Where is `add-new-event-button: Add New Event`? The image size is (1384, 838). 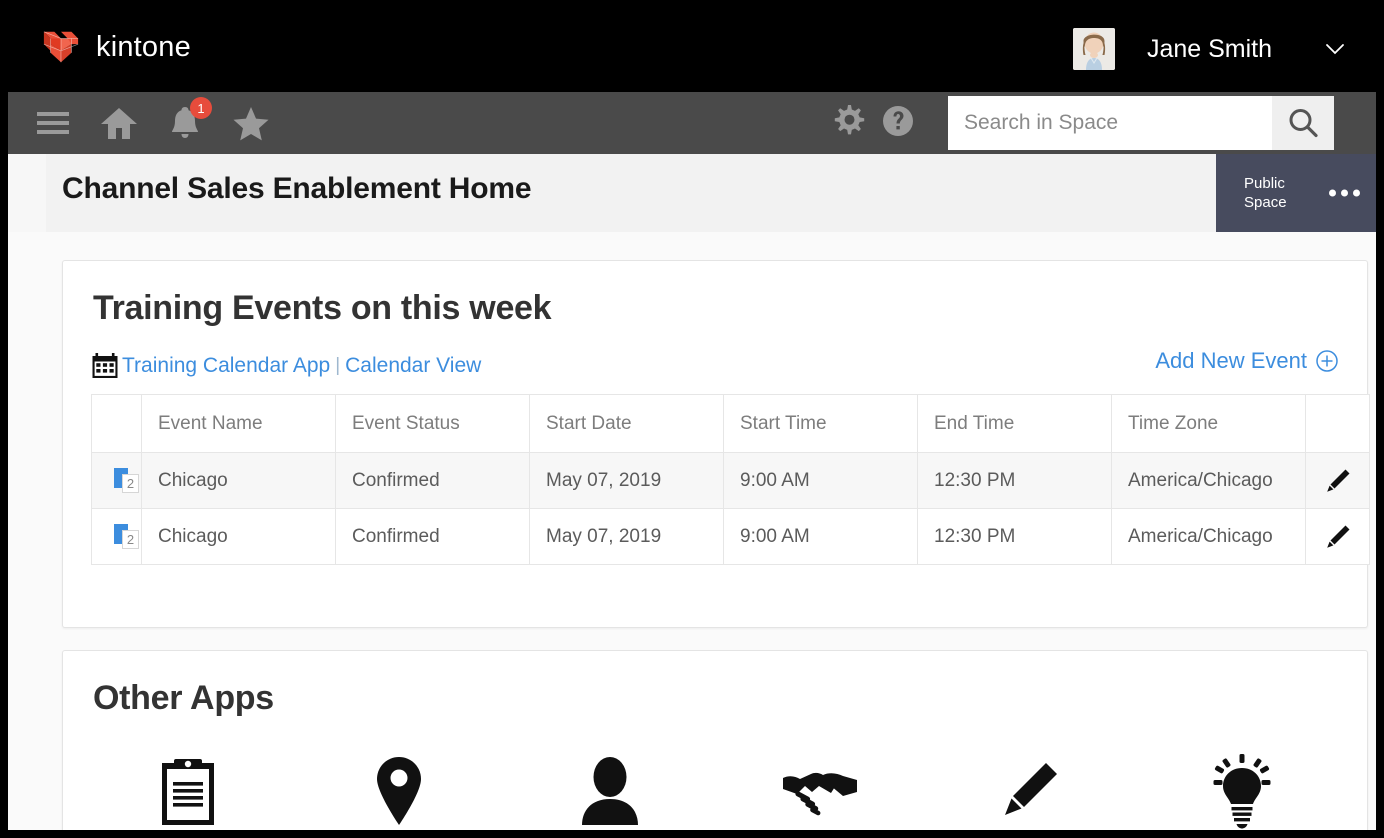 add-new-event-button: Add New Event is located at coordinates (1247, 361).